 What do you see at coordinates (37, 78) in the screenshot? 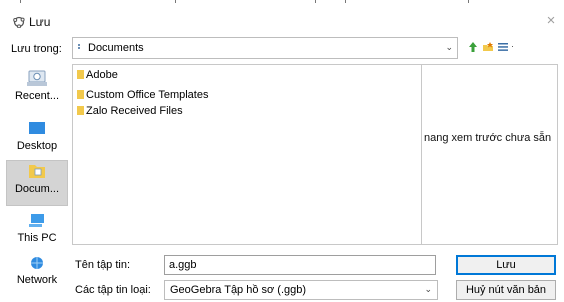
I see `recent-icon` at bounding box center [37, 78].